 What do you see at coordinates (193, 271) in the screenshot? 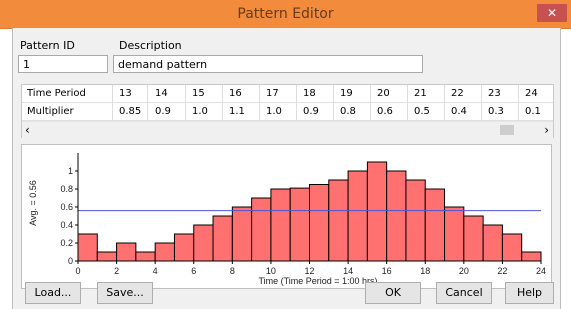
I see `x-tick-label: 6` at bounding box center [193, 271].